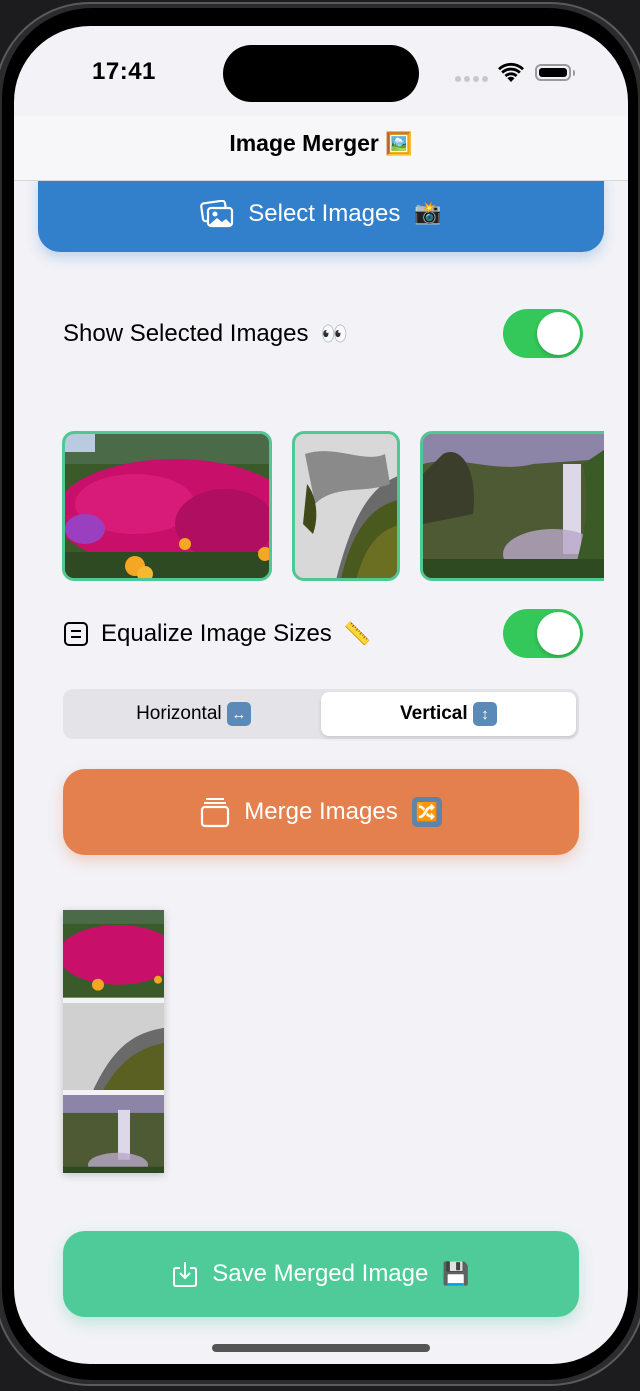 The width and height of the screenshot is (640, 1391). Describe the element at coordinates (399, 144) in the screenshot. I see `framed-picture-icon: 🖼️` at that location.